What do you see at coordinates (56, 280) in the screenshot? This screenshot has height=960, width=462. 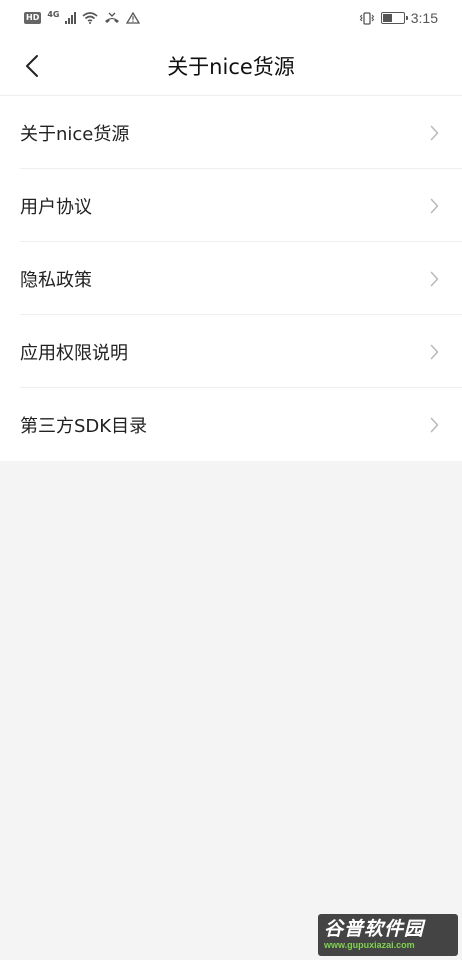 I see `menu-item-label: 隐私政策` at bounding box center [56, 280].